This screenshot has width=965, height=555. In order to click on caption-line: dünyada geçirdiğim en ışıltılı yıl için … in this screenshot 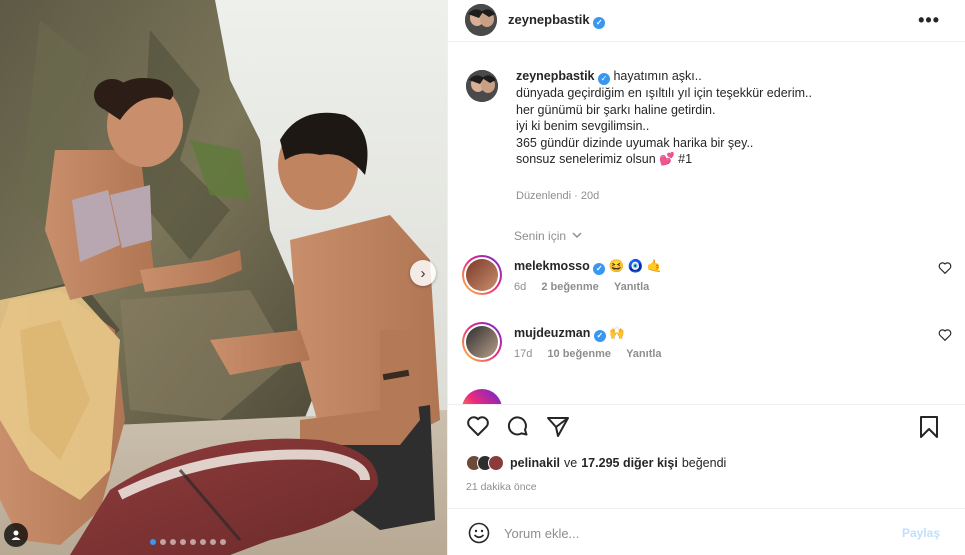, I will do `click(664, 93)`.